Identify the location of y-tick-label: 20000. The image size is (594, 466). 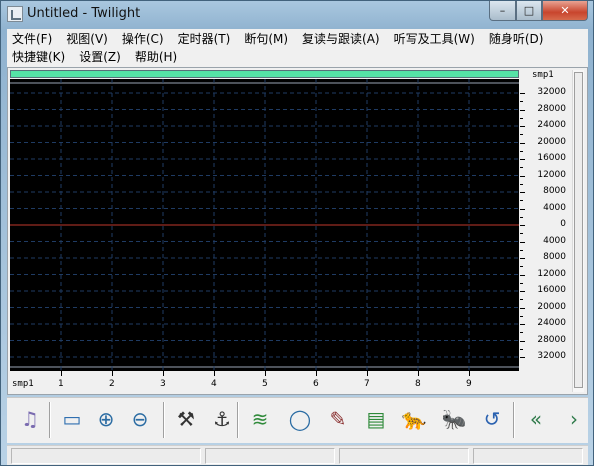
(551, 306).